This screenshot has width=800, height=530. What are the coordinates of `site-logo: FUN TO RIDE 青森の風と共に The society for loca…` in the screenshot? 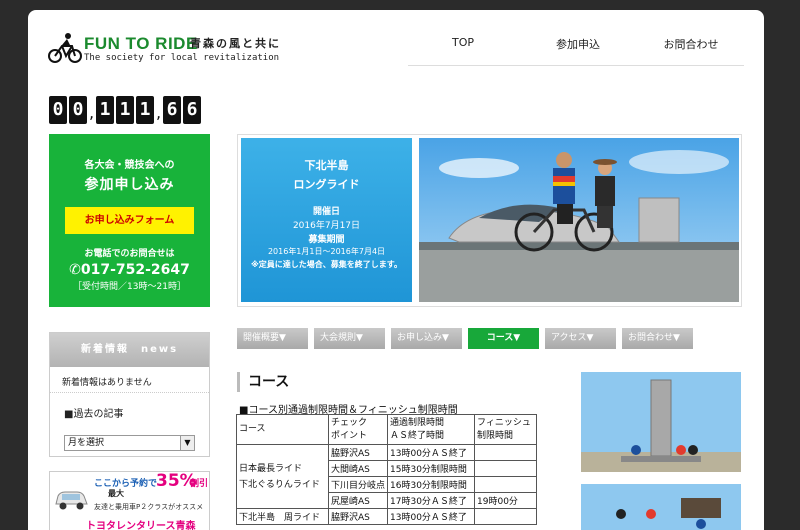 It's located at (168, 53).